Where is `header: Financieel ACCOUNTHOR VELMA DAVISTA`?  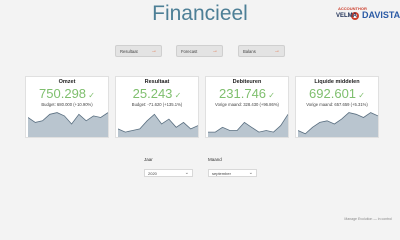
header: Financieel ACCOUNTHOR VELMA DAVISTA is located at coordinates (200, 15).